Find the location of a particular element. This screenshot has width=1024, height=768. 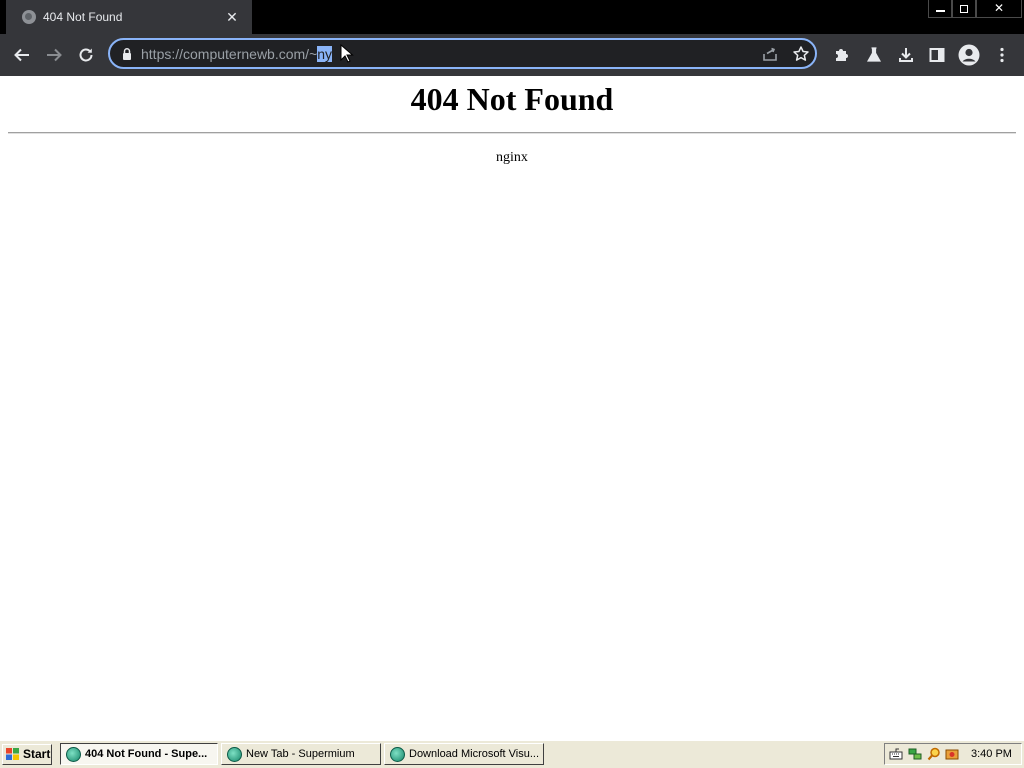

security-icon is located at coordinates (952, 754).